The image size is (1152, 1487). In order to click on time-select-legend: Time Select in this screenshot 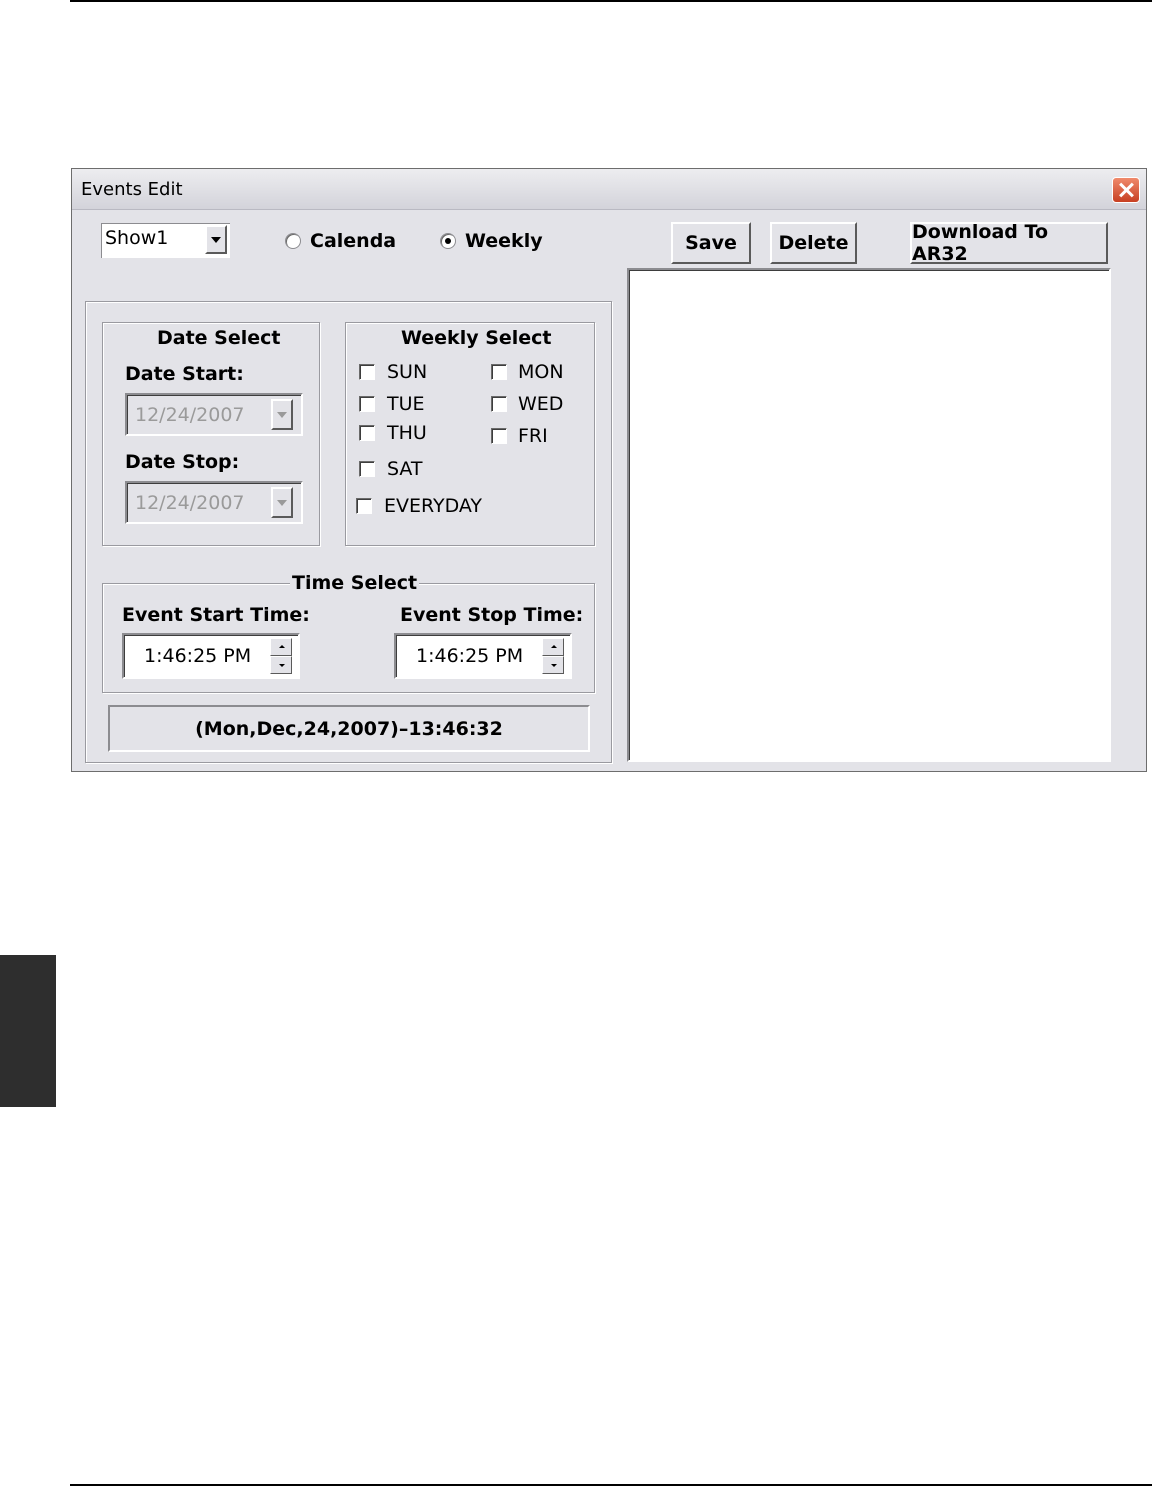, I will do `click(355, 583)`.